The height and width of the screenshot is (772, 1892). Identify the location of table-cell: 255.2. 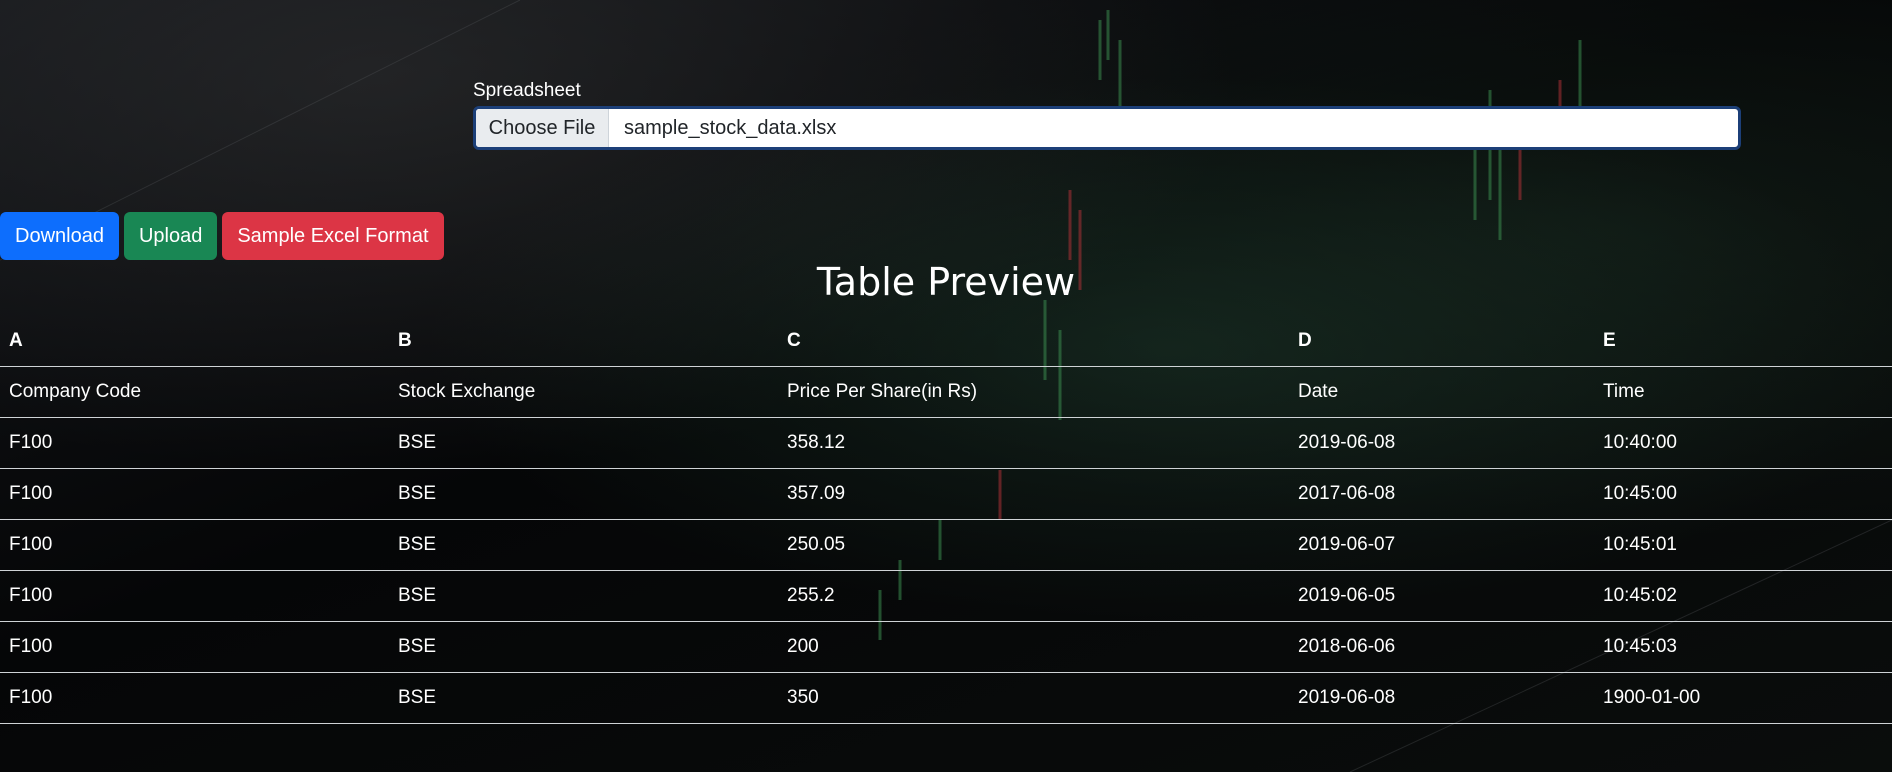
(1033, 596).